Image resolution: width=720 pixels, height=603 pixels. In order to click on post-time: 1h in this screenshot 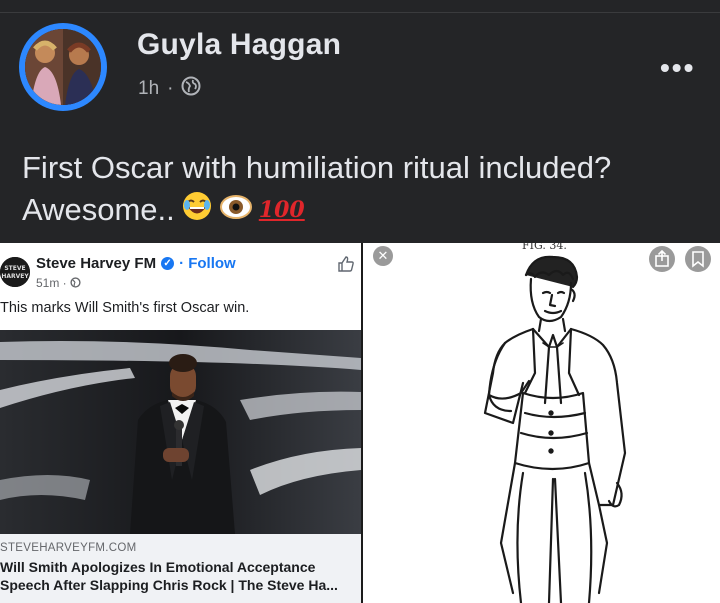, I will do `click(148, 89)`.